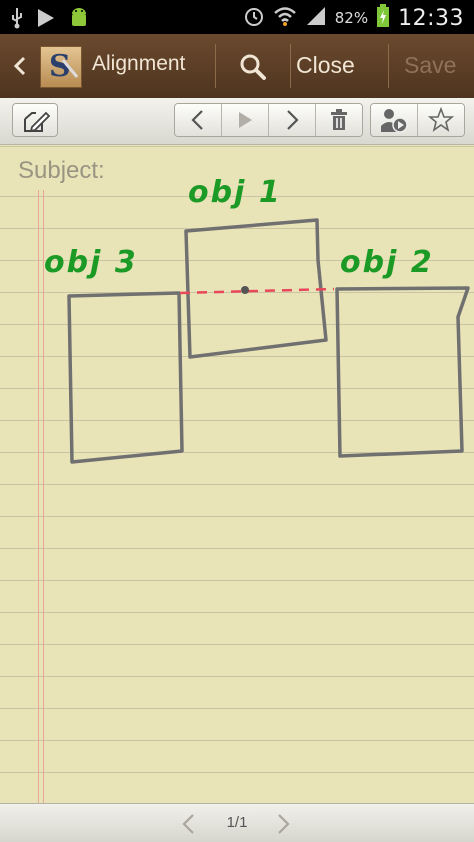 The image size is (474, 842). I want to click on play-button, so click(245, 120).